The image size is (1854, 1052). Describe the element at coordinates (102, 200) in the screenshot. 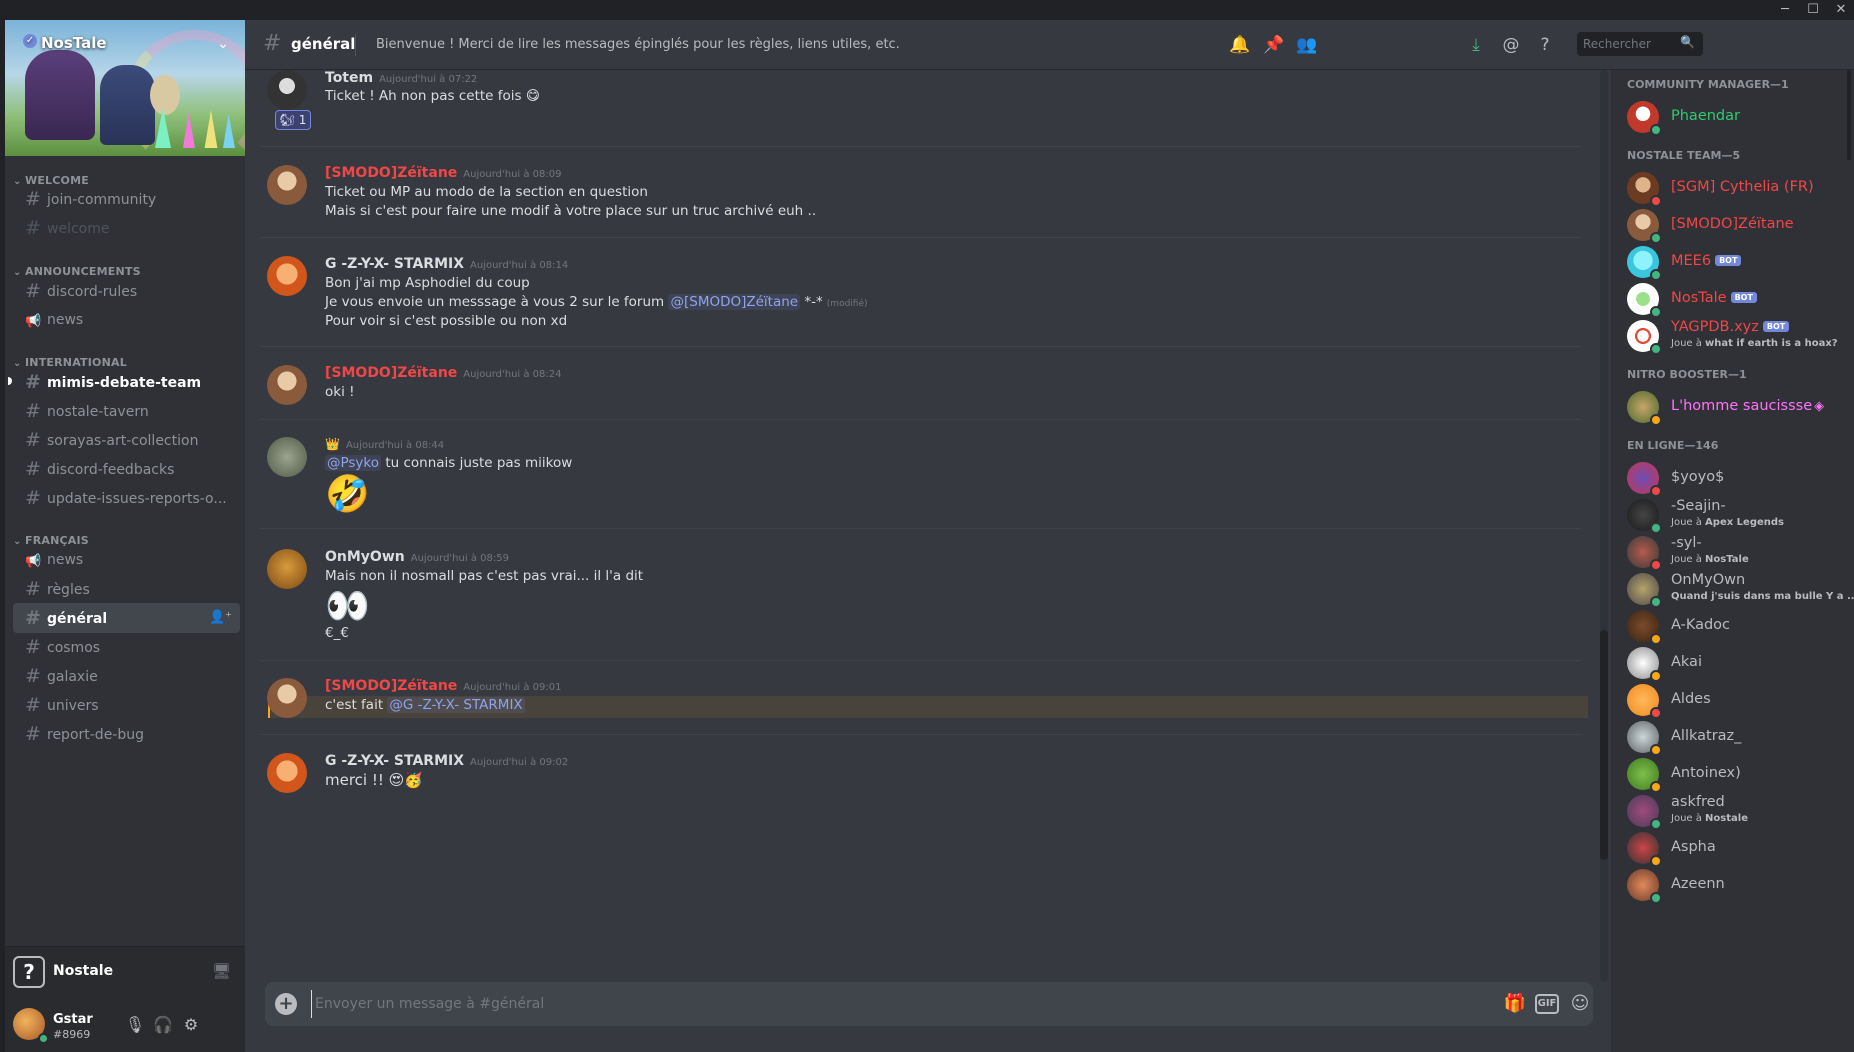

I see `channel-label: join-community` at that location.